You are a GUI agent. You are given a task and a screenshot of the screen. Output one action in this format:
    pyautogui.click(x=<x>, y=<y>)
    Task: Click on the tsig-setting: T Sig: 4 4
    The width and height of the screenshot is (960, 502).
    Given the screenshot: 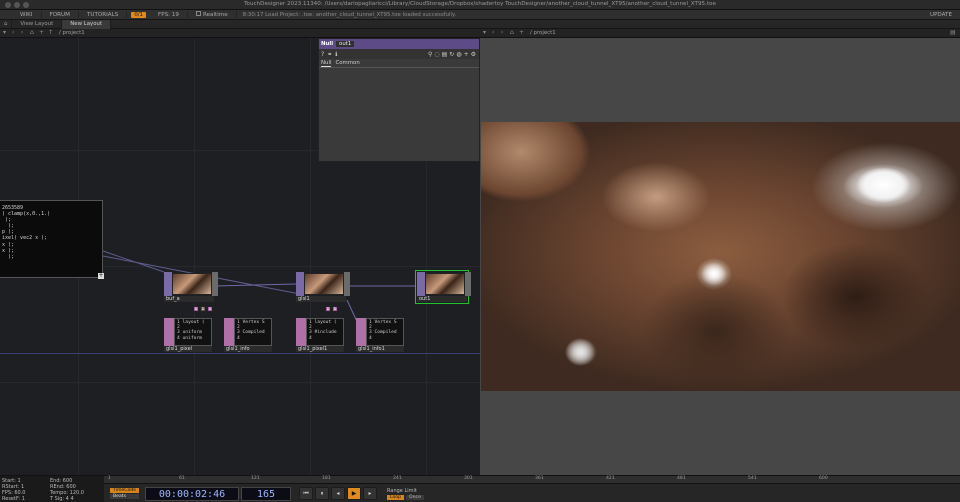 What is the action you would take?
    pyautogui.click(x=62, y=499)
    